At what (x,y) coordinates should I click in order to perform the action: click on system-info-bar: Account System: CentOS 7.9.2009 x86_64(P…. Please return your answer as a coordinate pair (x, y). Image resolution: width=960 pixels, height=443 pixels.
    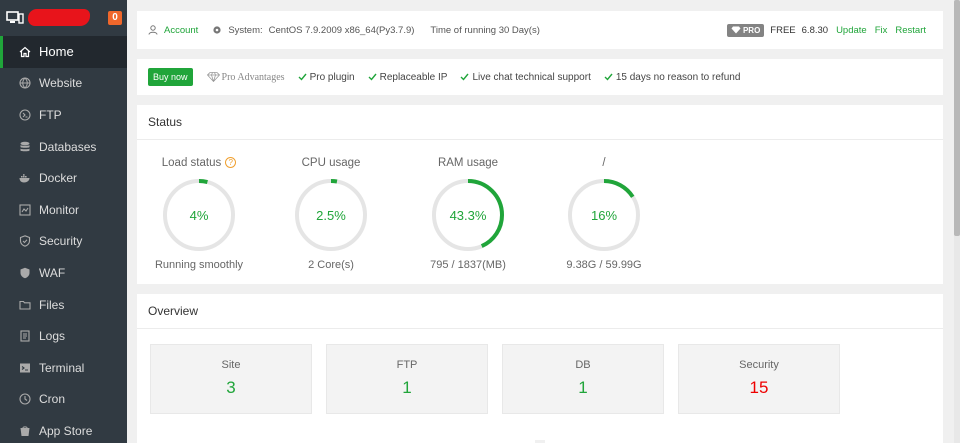
    Looking at the image, I should click on (540, 30).